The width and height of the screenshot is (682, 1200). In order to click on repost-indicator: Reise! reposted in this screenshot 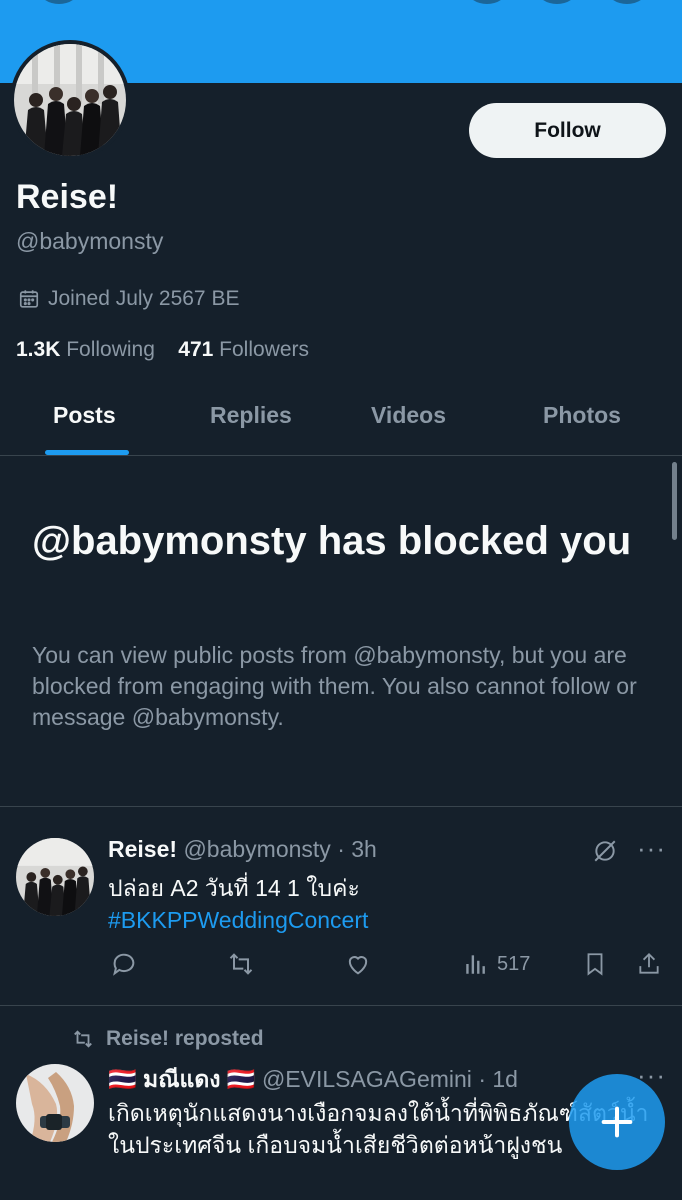, I will do `click(167, 1039)`.